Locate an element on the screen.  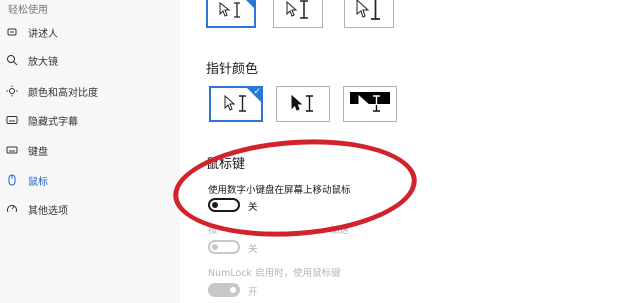
selected-indicator is located at coordinates (247, 5).